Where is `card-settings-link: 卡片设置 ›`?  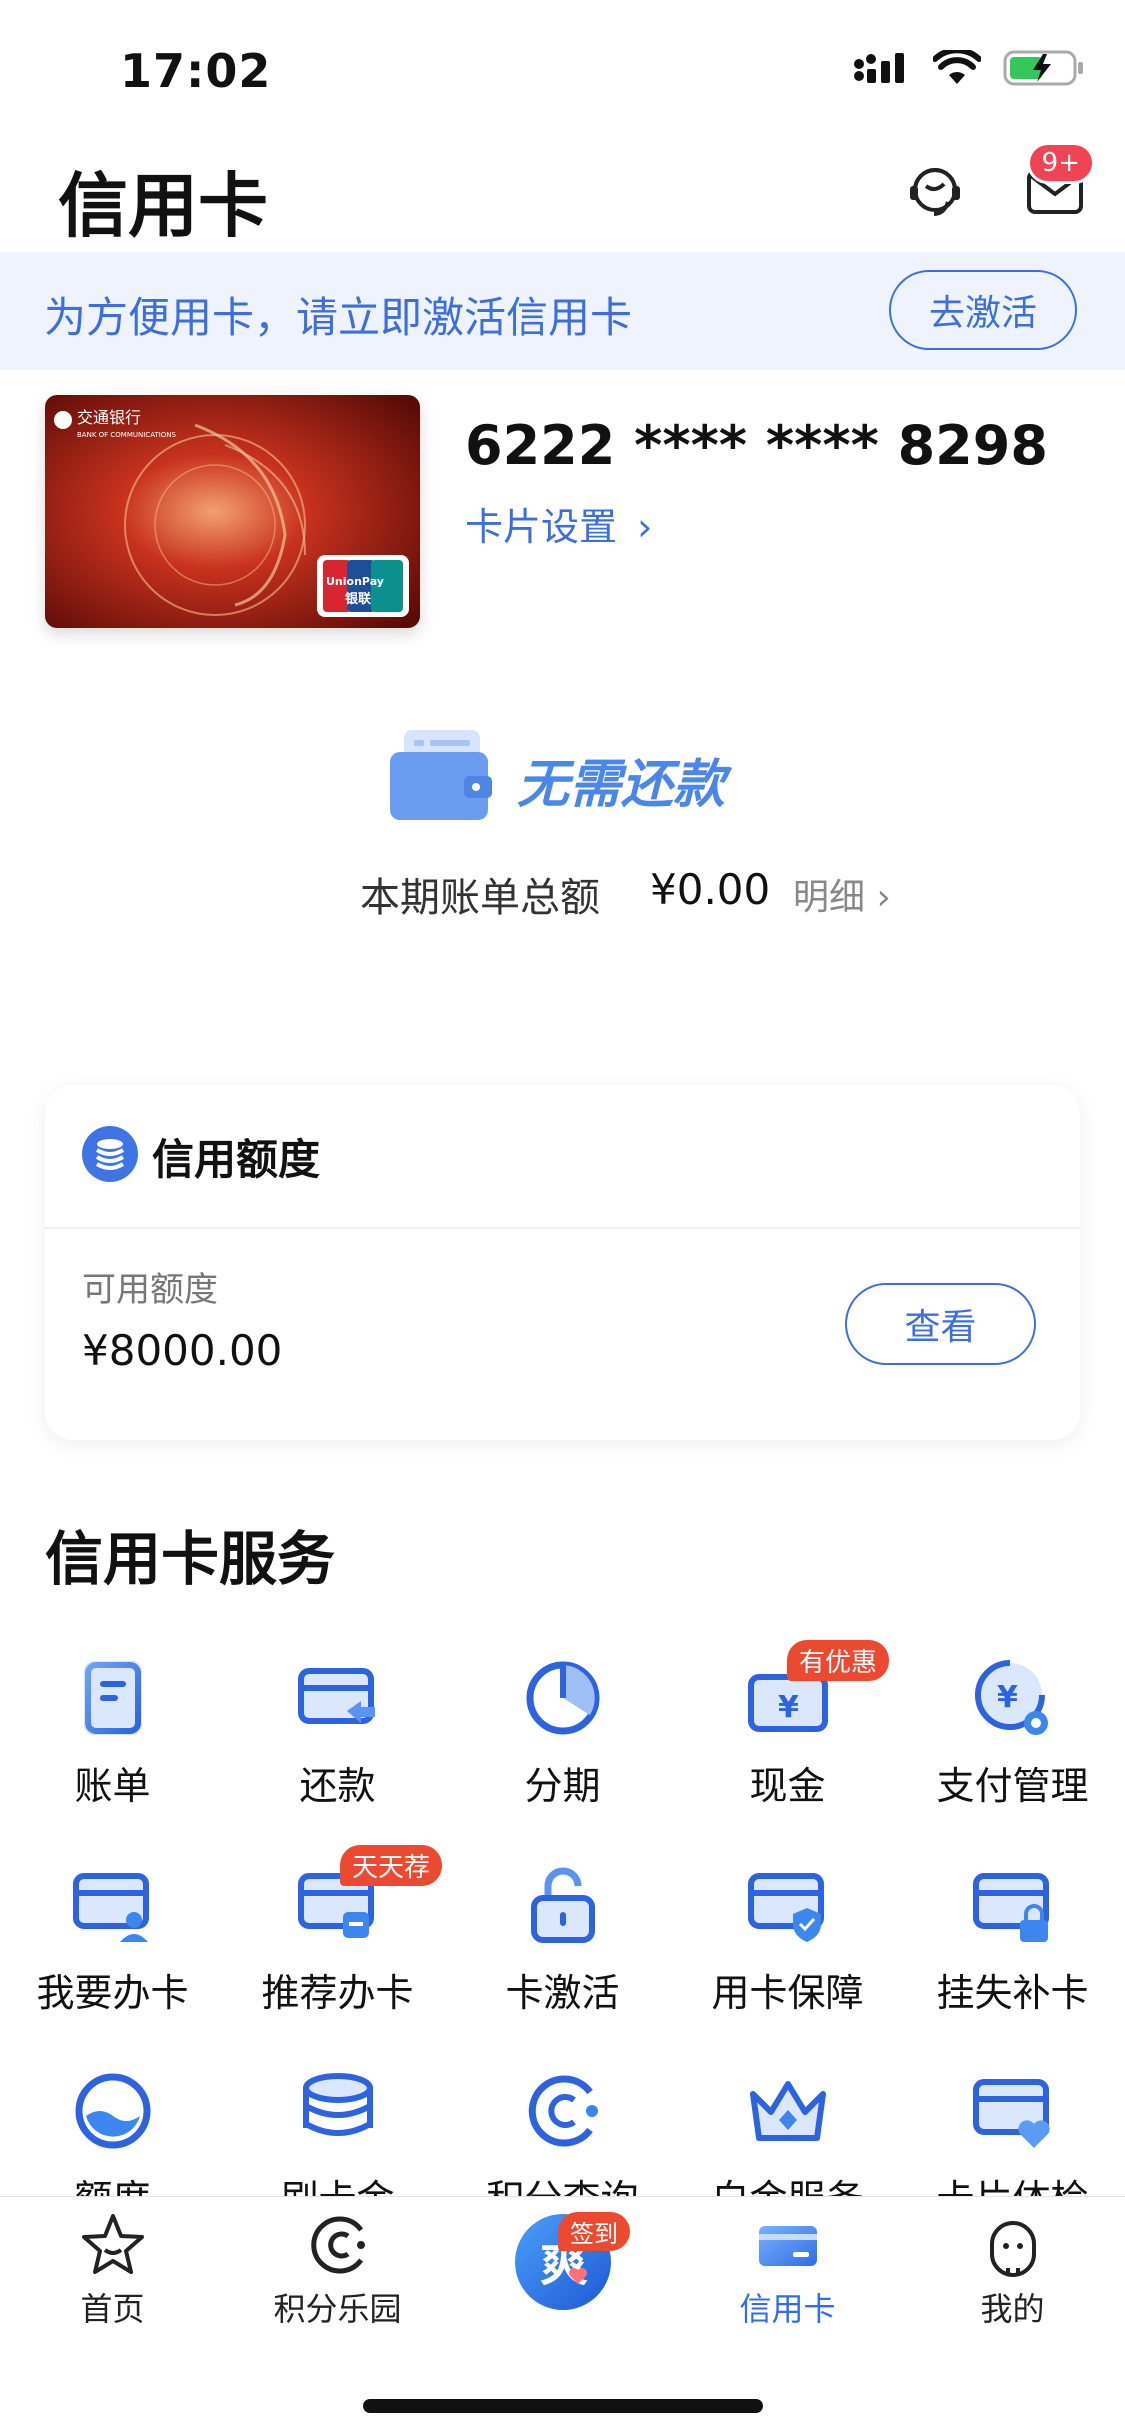
card-settings-link: 卡片设置 › is located at coordinates (558, 523).